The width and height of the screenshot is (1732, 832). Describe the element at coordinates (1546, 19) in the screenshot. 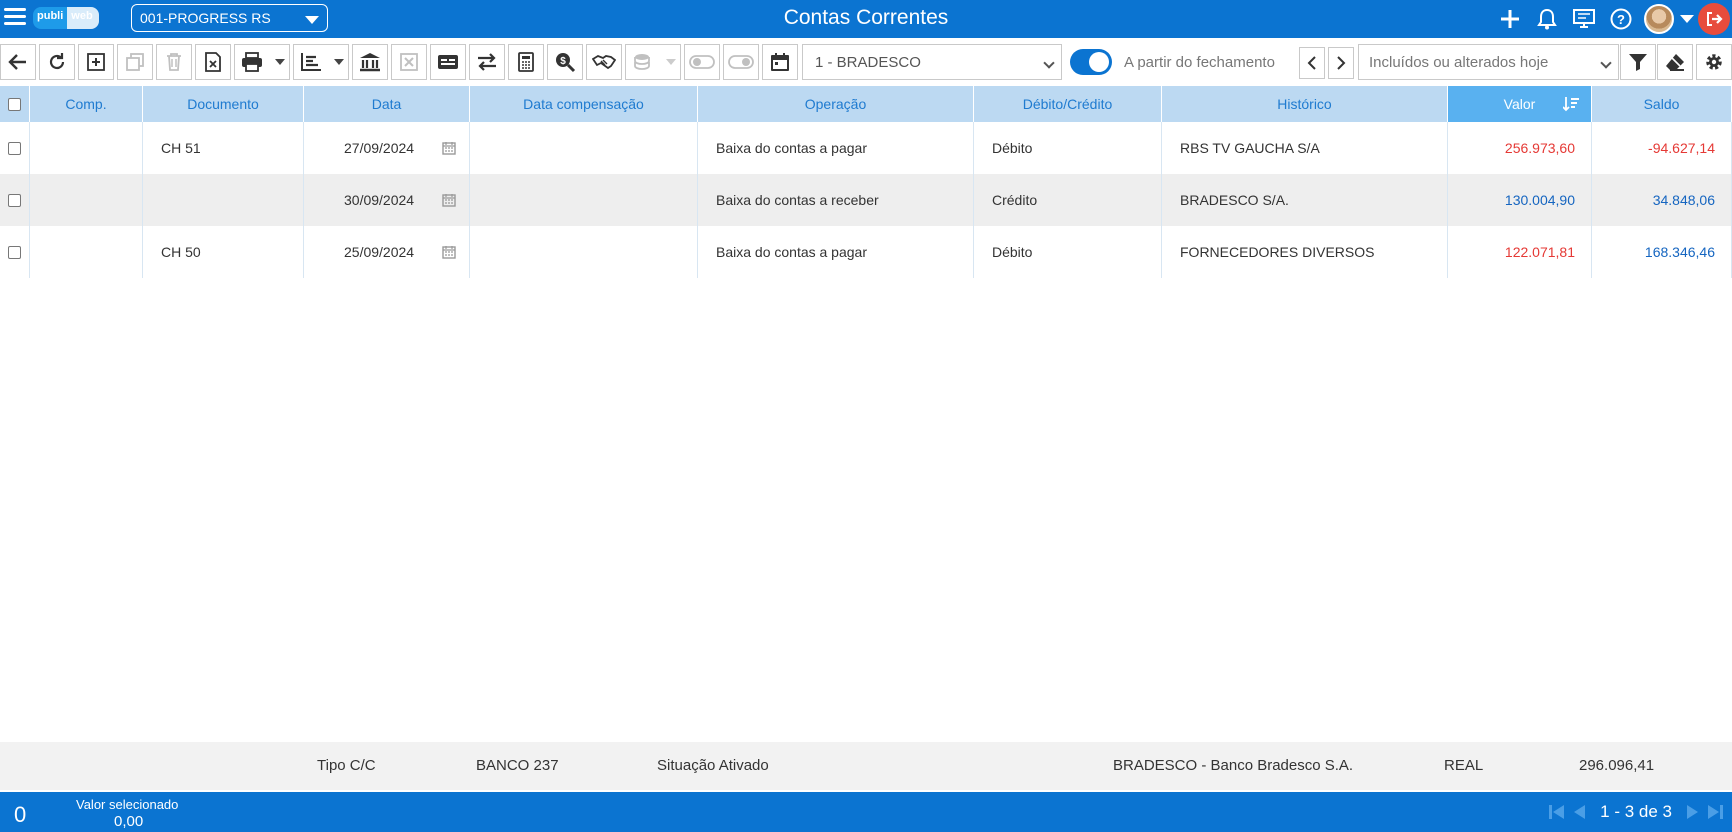

I see `bell-icon` at that location.